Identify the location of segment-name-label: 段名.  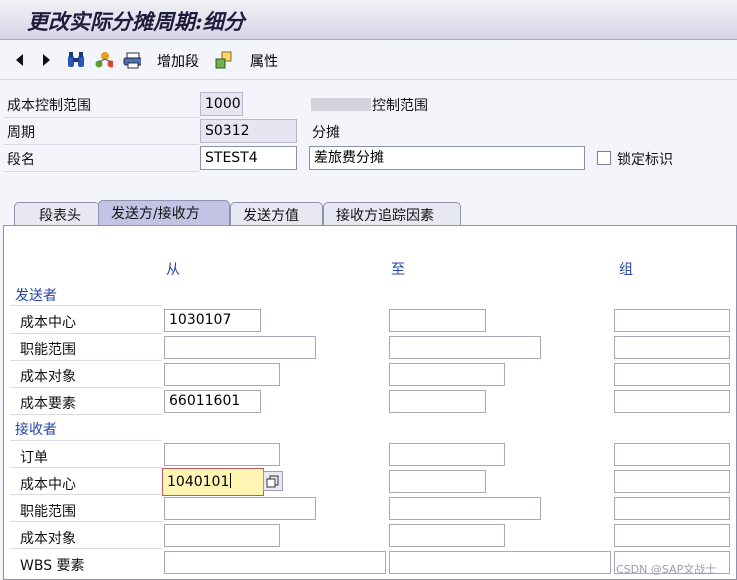
(21, 160).